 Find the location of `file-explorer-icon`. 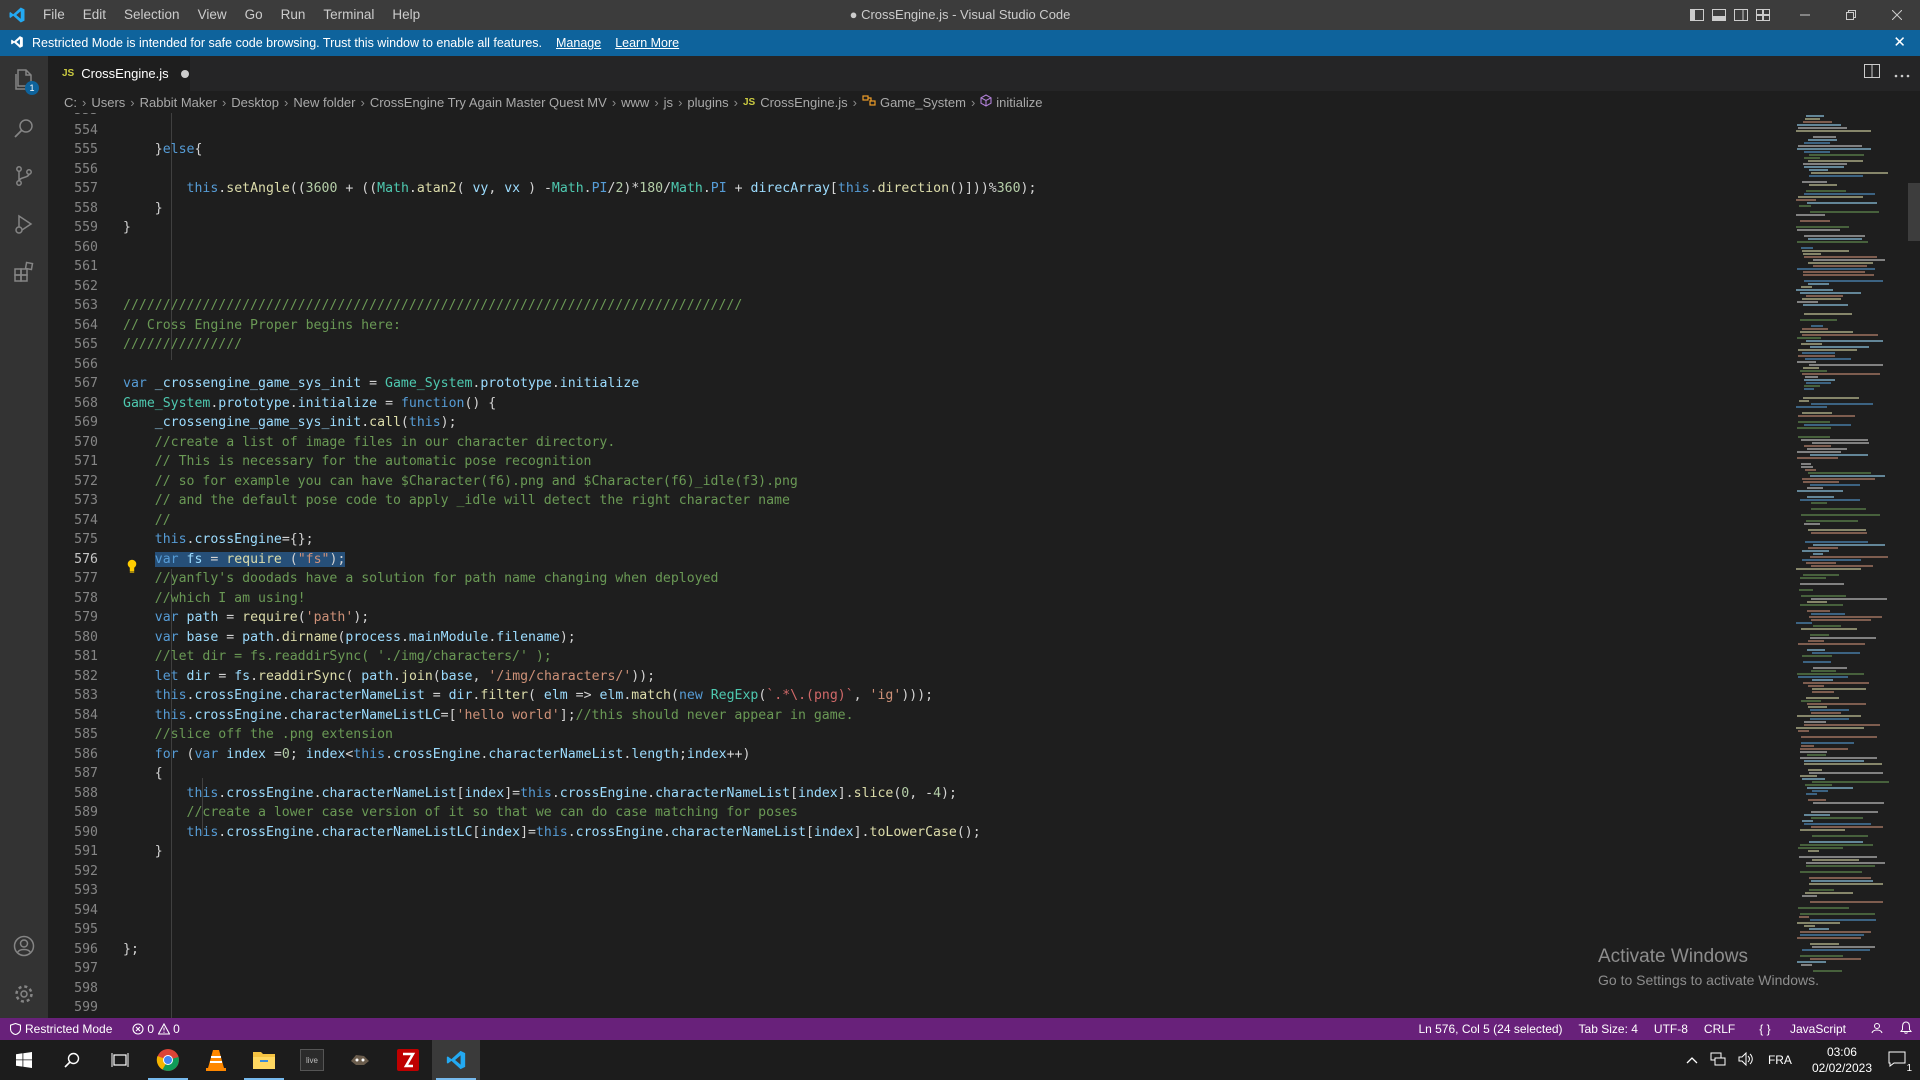

file-explorer-icon is located at coordinates (264, 1060).